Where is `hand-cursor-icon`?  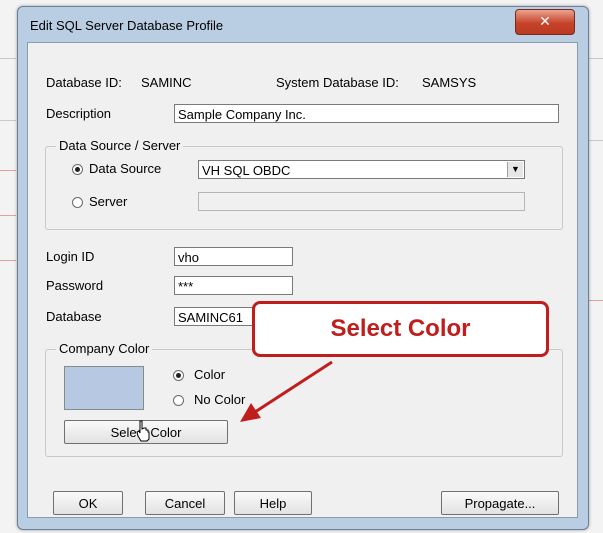
hand-cursor-icon is located at coordinates (143, 431).